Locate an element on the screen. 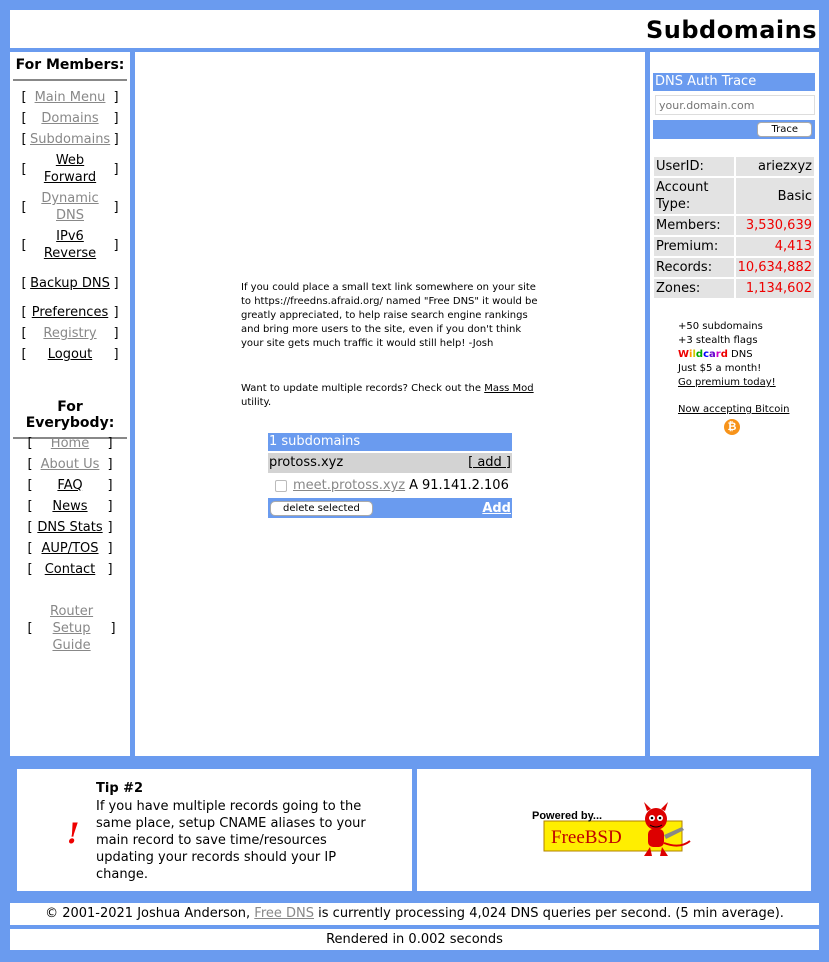  mass-mod-link: Mass Mod is located at coordinates (508, 388).